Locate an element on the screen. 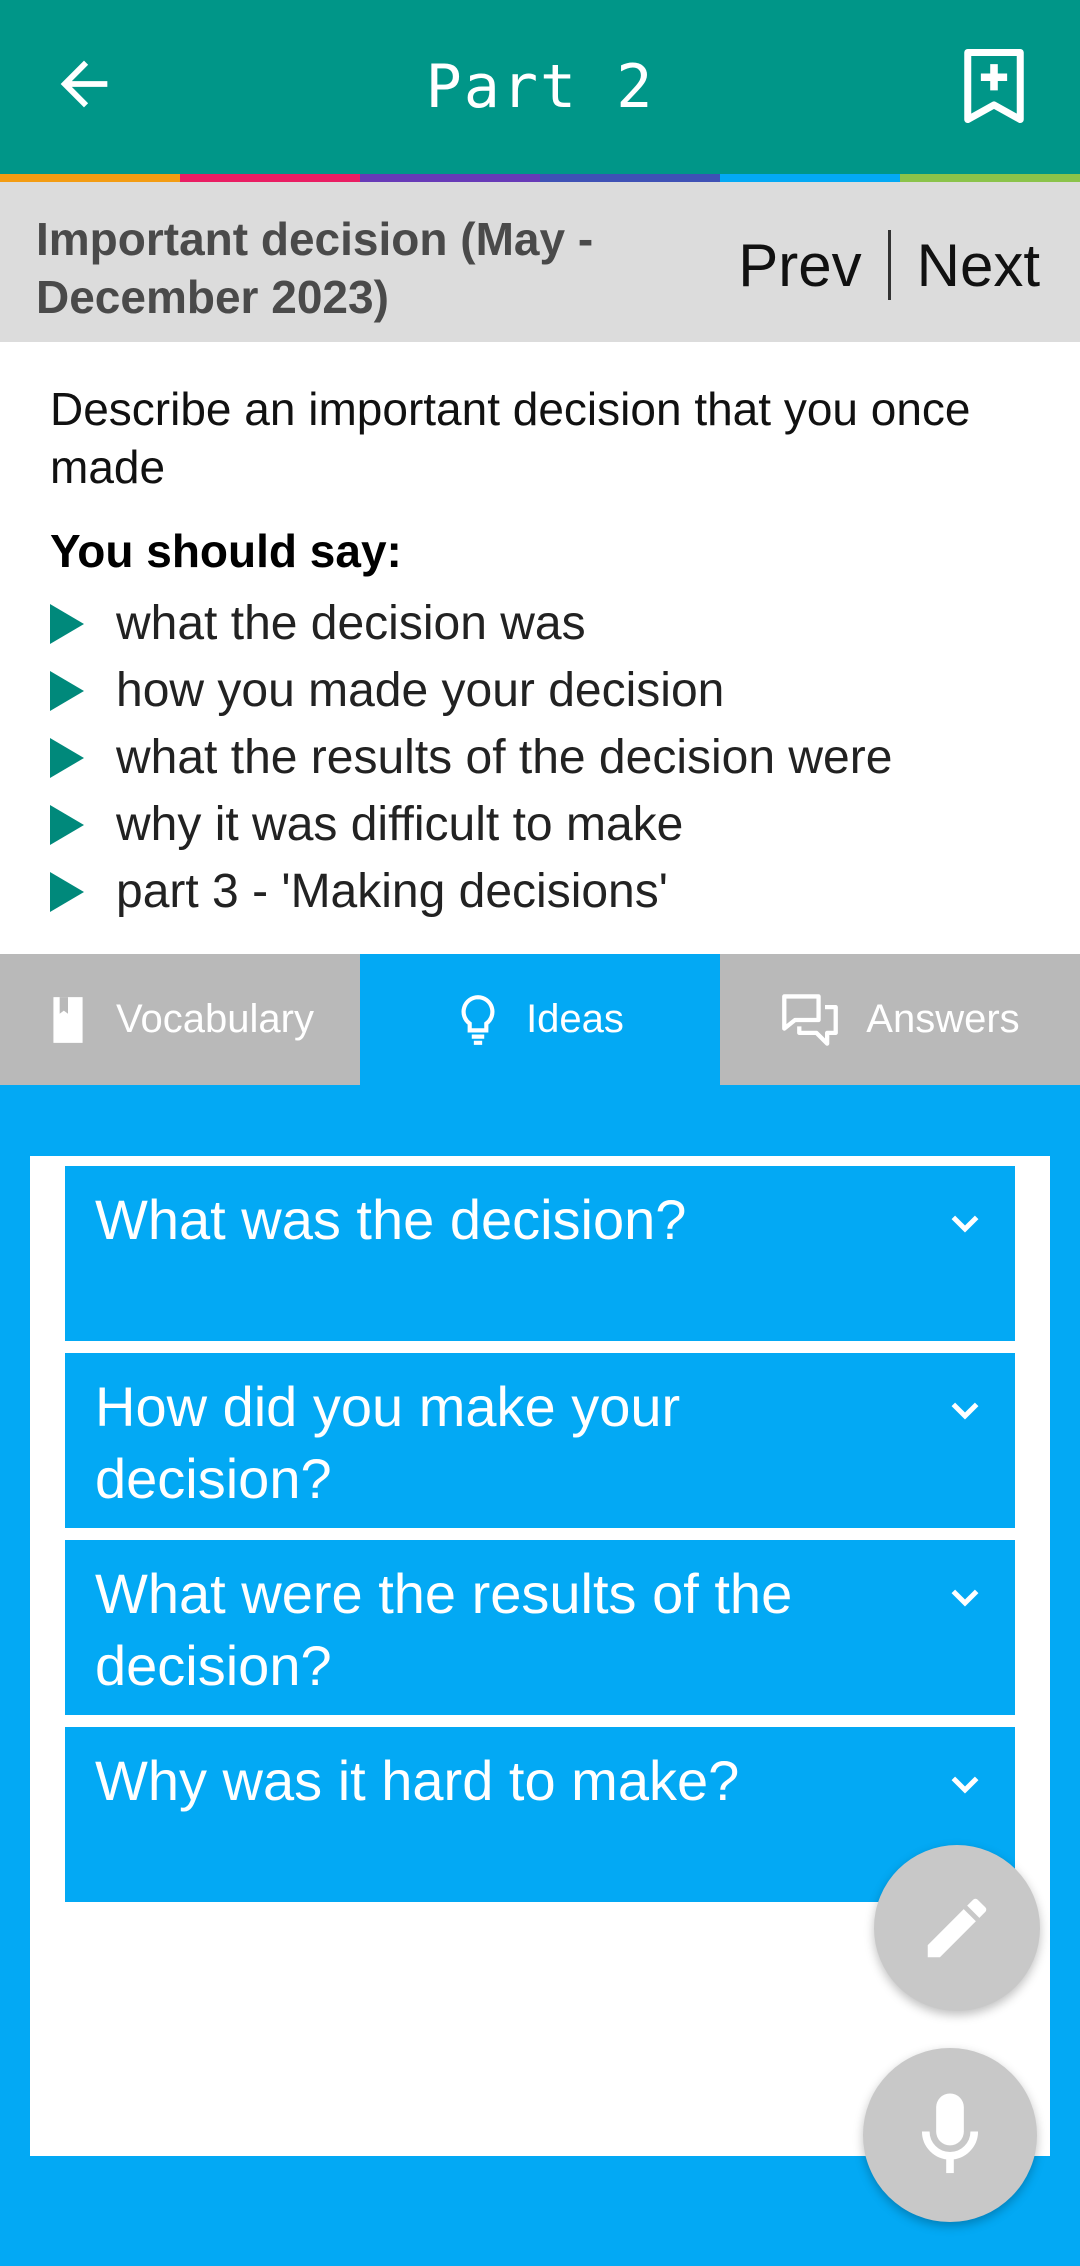  cue-item: part 3 - 'Making decisions' is located at coordinates (545, 891).